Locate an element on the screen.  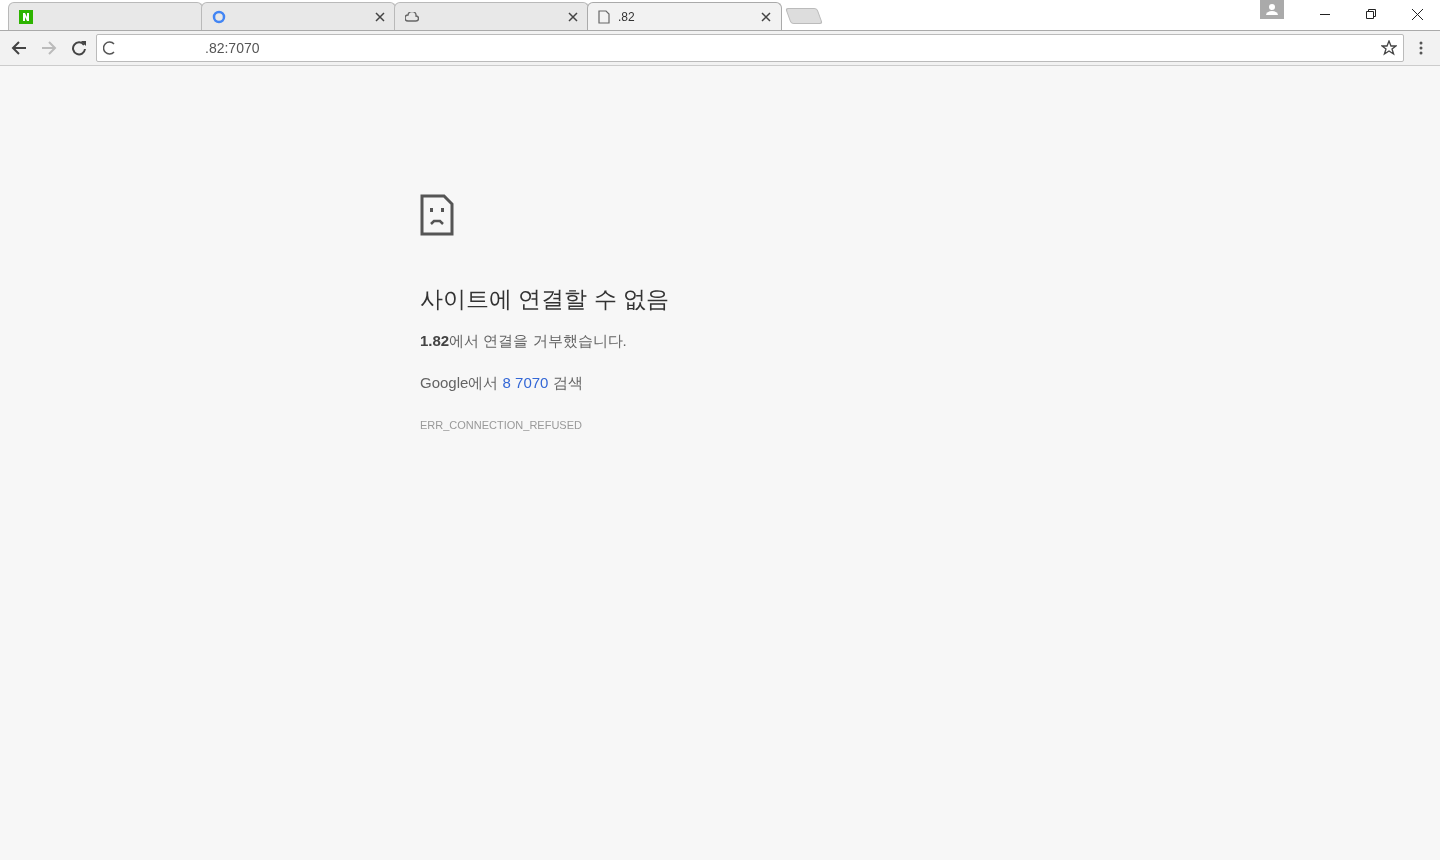
back-arrow-icon is located at coordinates (19, 48).